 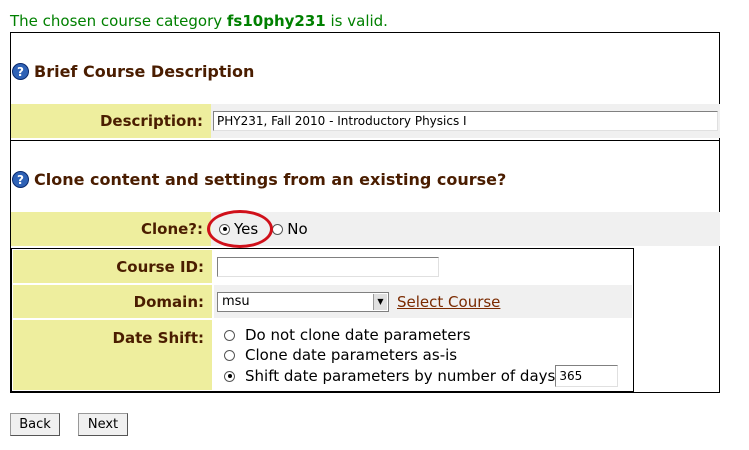 I want to click on section-title-description: ? Brief Course Description, so click(x=133, y=71).